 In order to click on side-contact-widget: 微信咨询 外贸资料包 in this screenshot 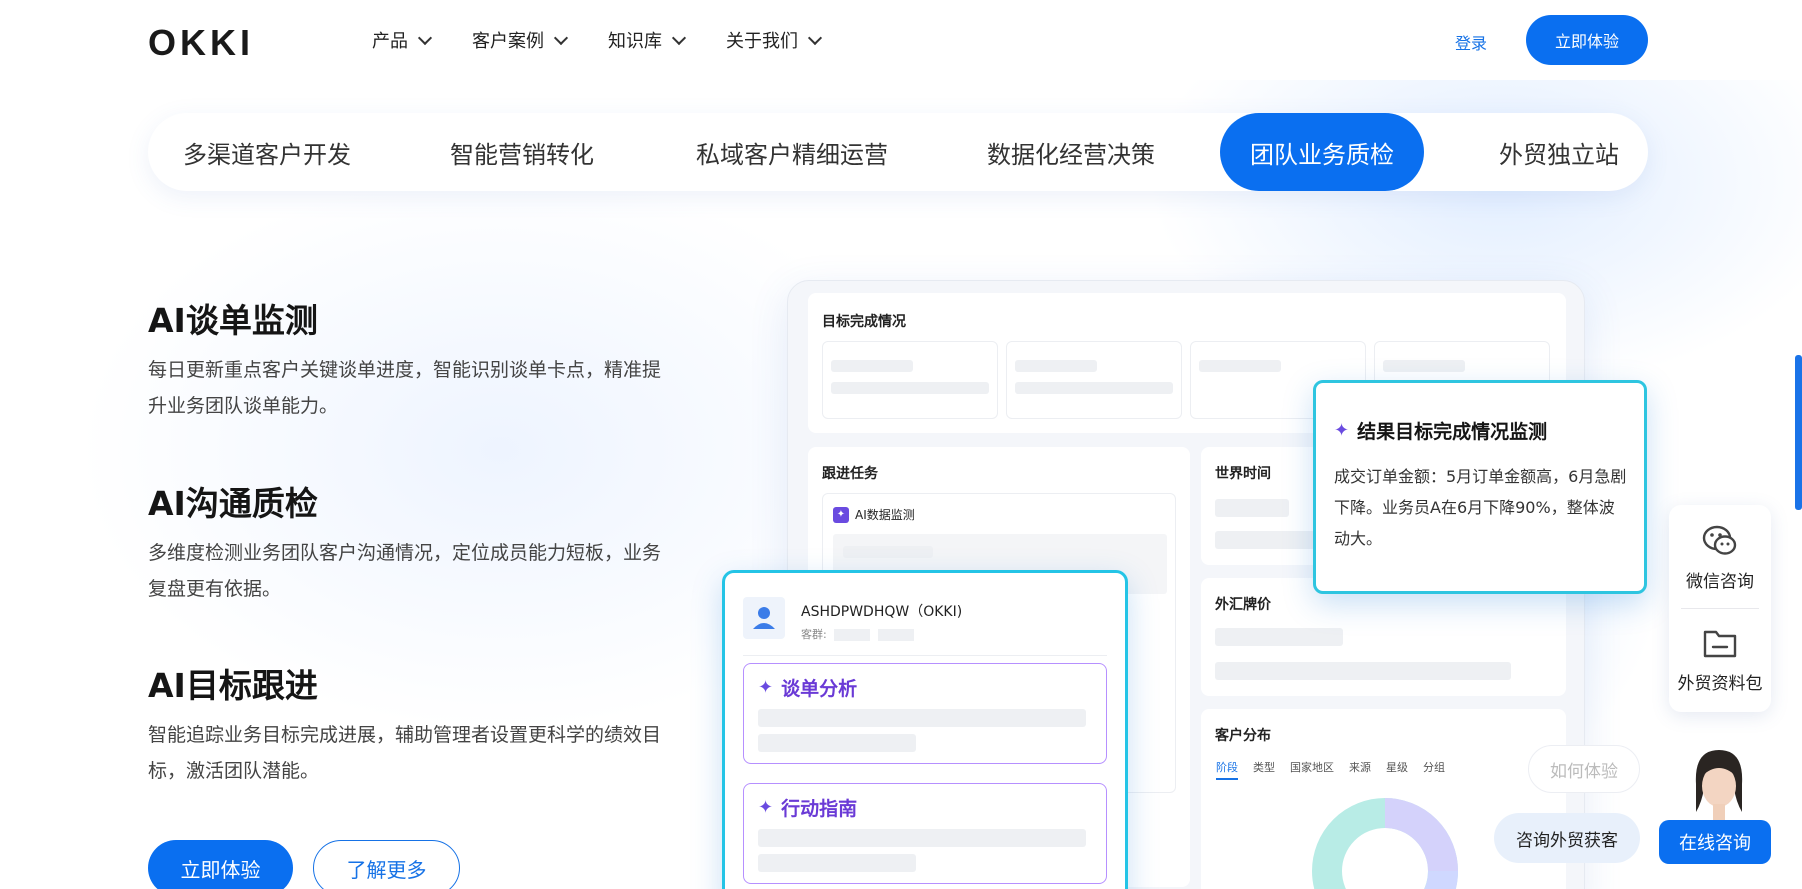, I will do `click(1720, 608)`.